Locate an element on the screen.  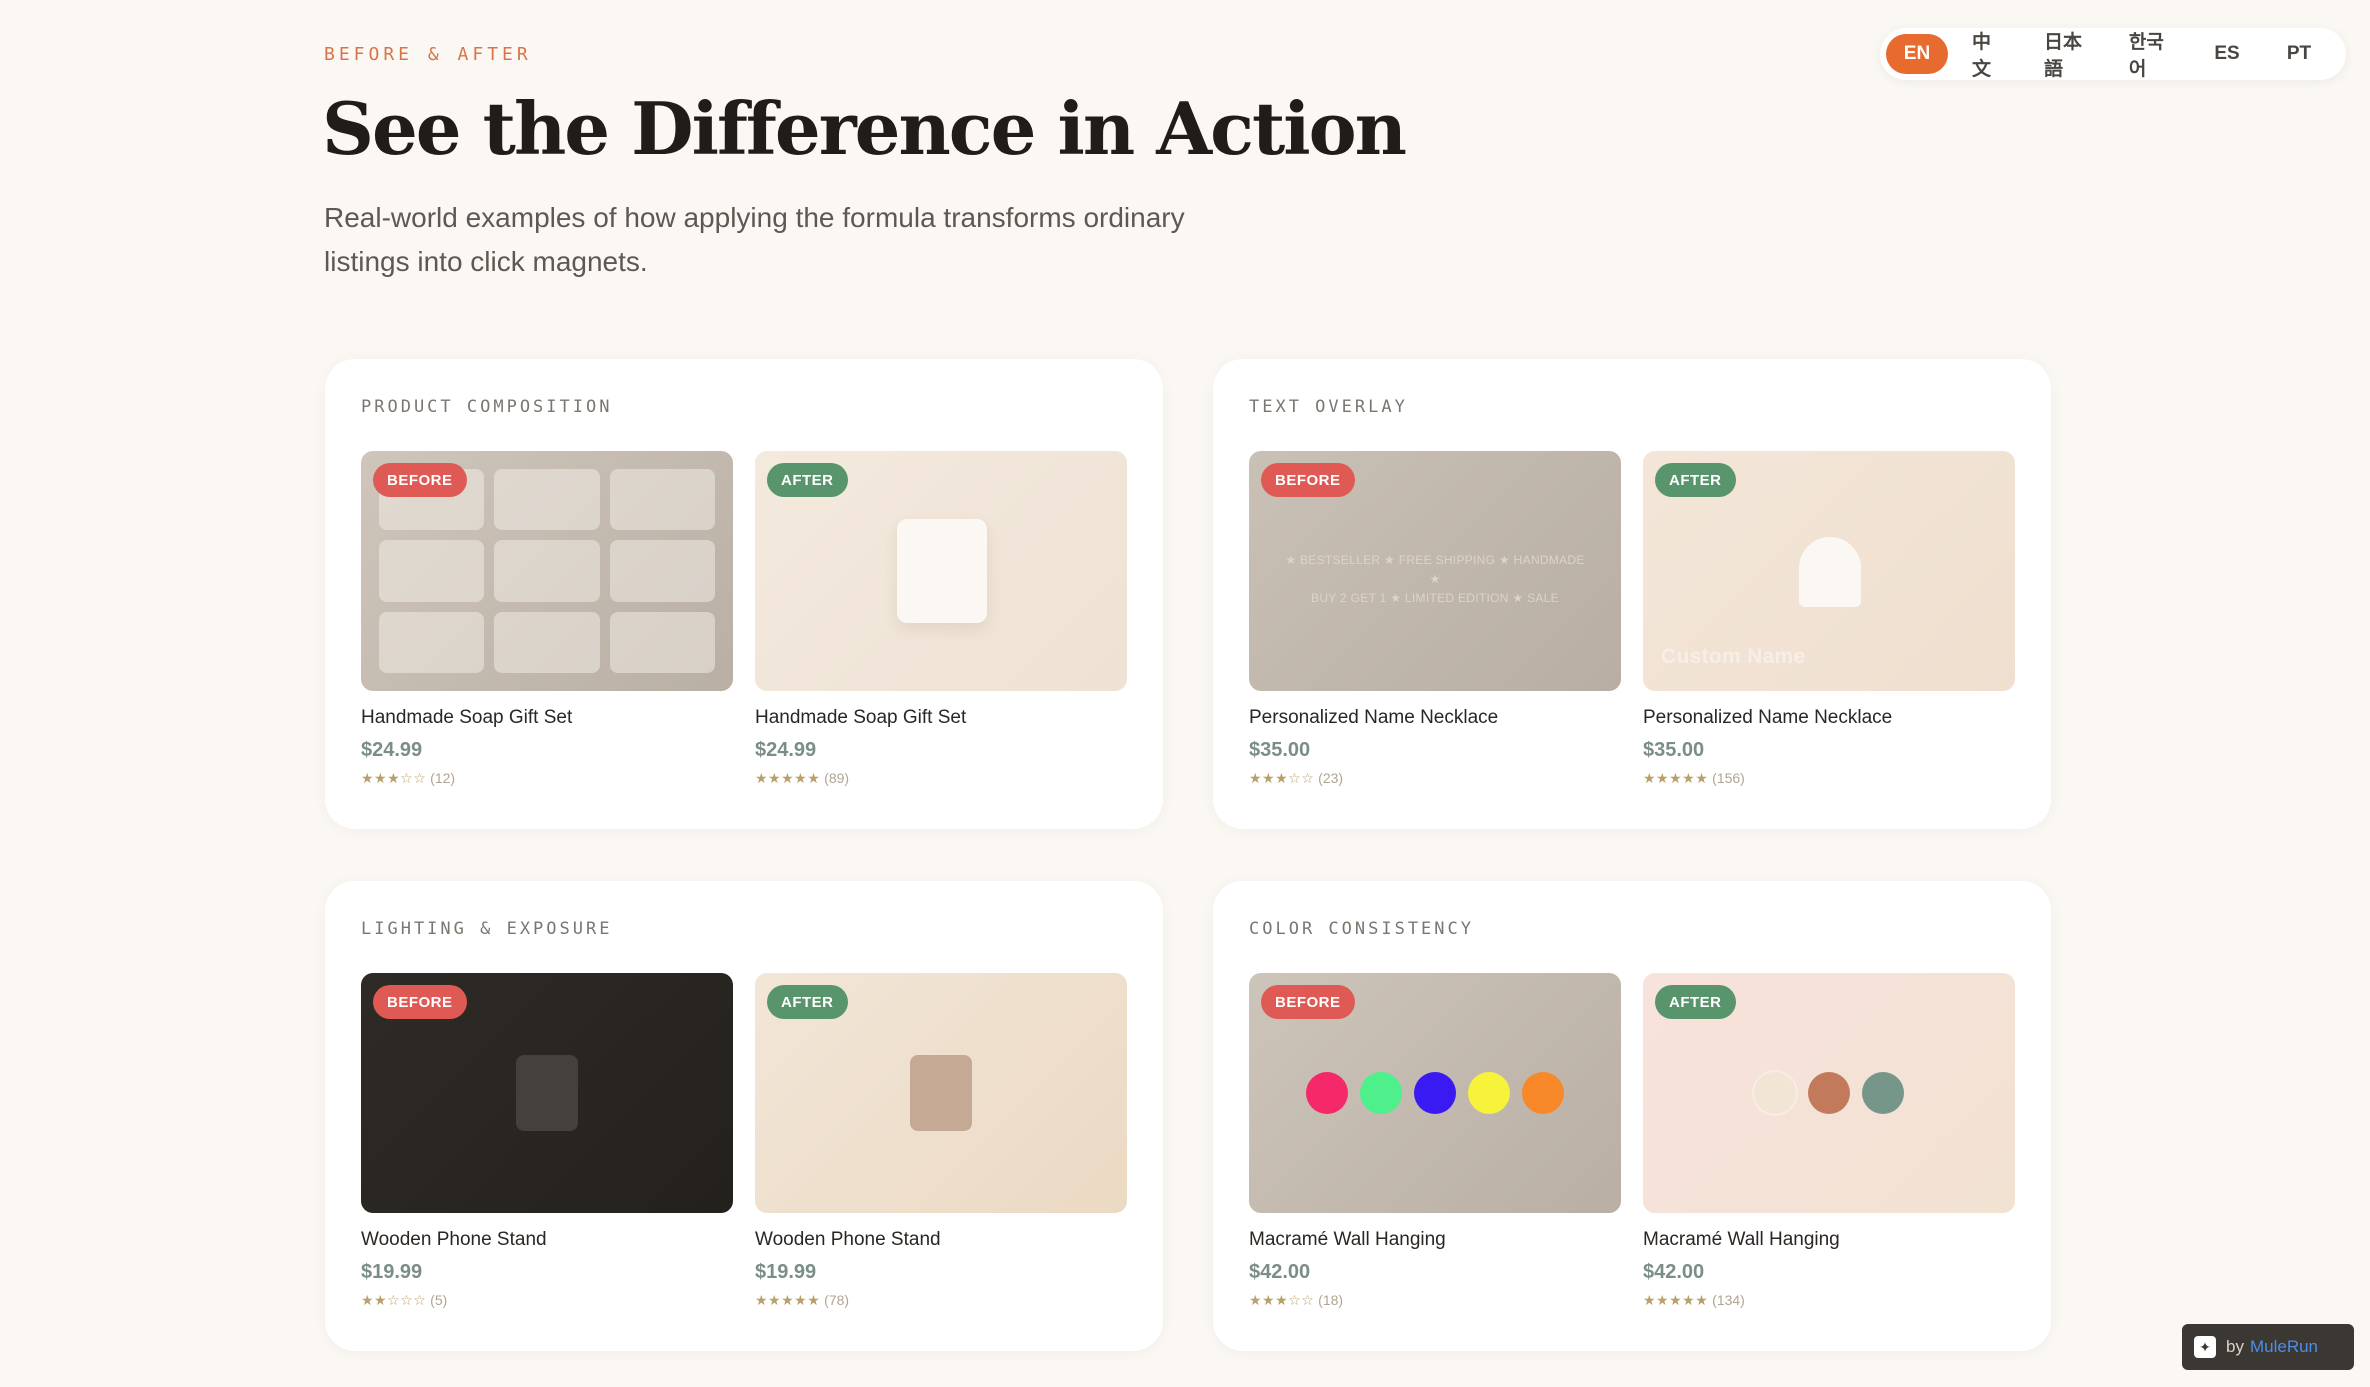
overlay-text-line-2: BUY 2 GET 1 ★ LIMITED EDITION ★ SALE is located at coordinates (1435, 598).